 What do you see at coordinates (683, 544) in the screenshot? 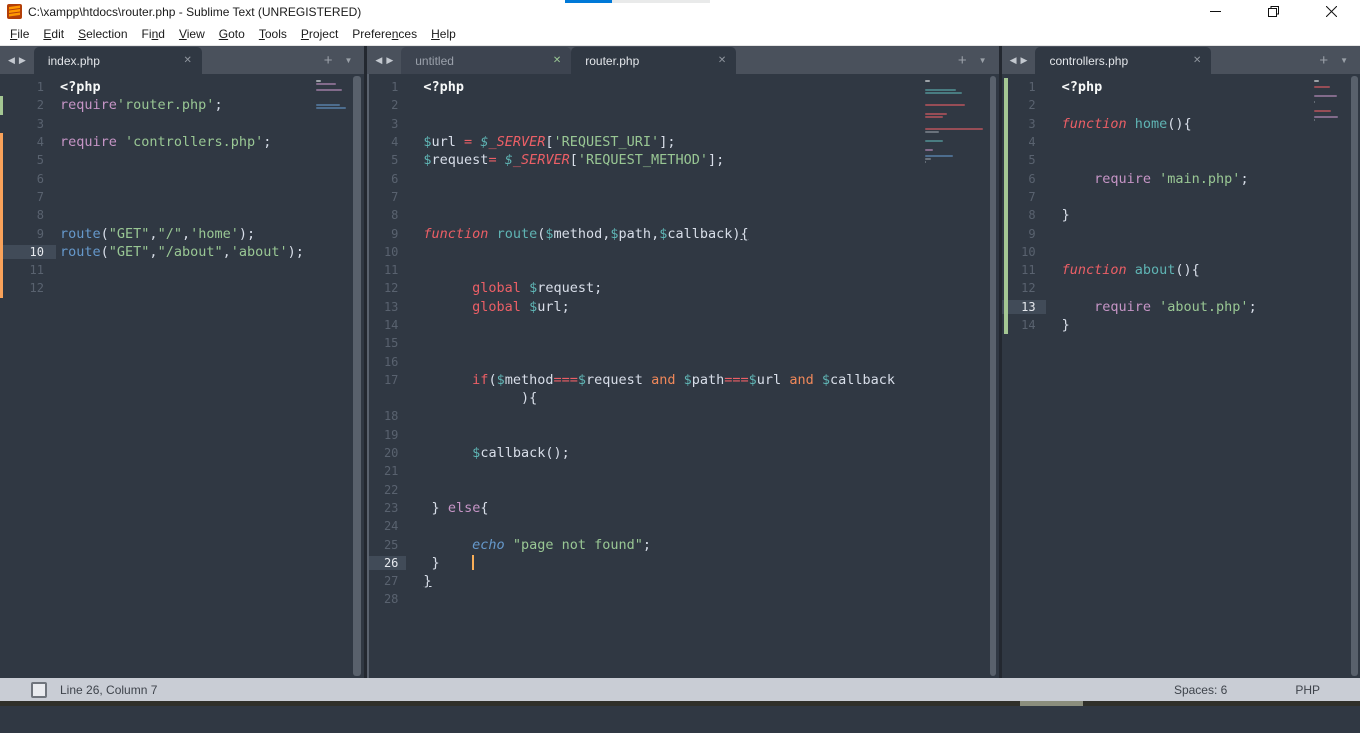
I see `code-line: 25 echo "page not found";` at bounding box center [683, 544].